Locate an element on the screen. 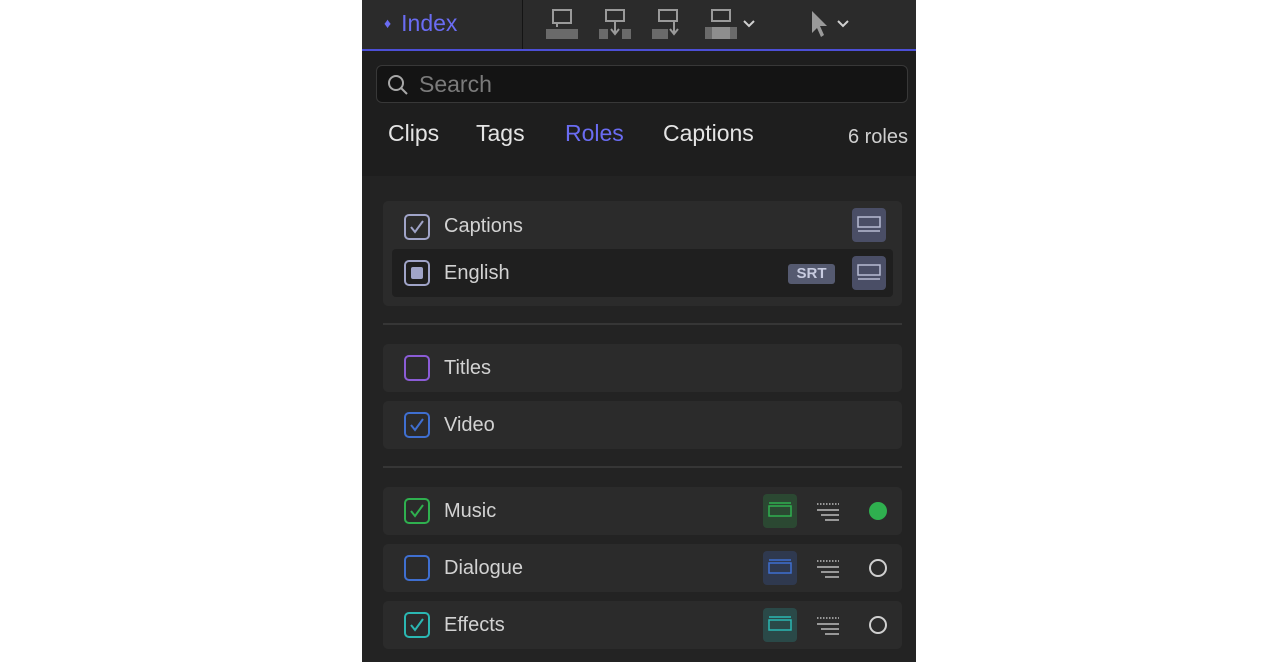 The image size is (1278, 662). caption-role-group: Captions English SRT is located at coordinates (642, 253).